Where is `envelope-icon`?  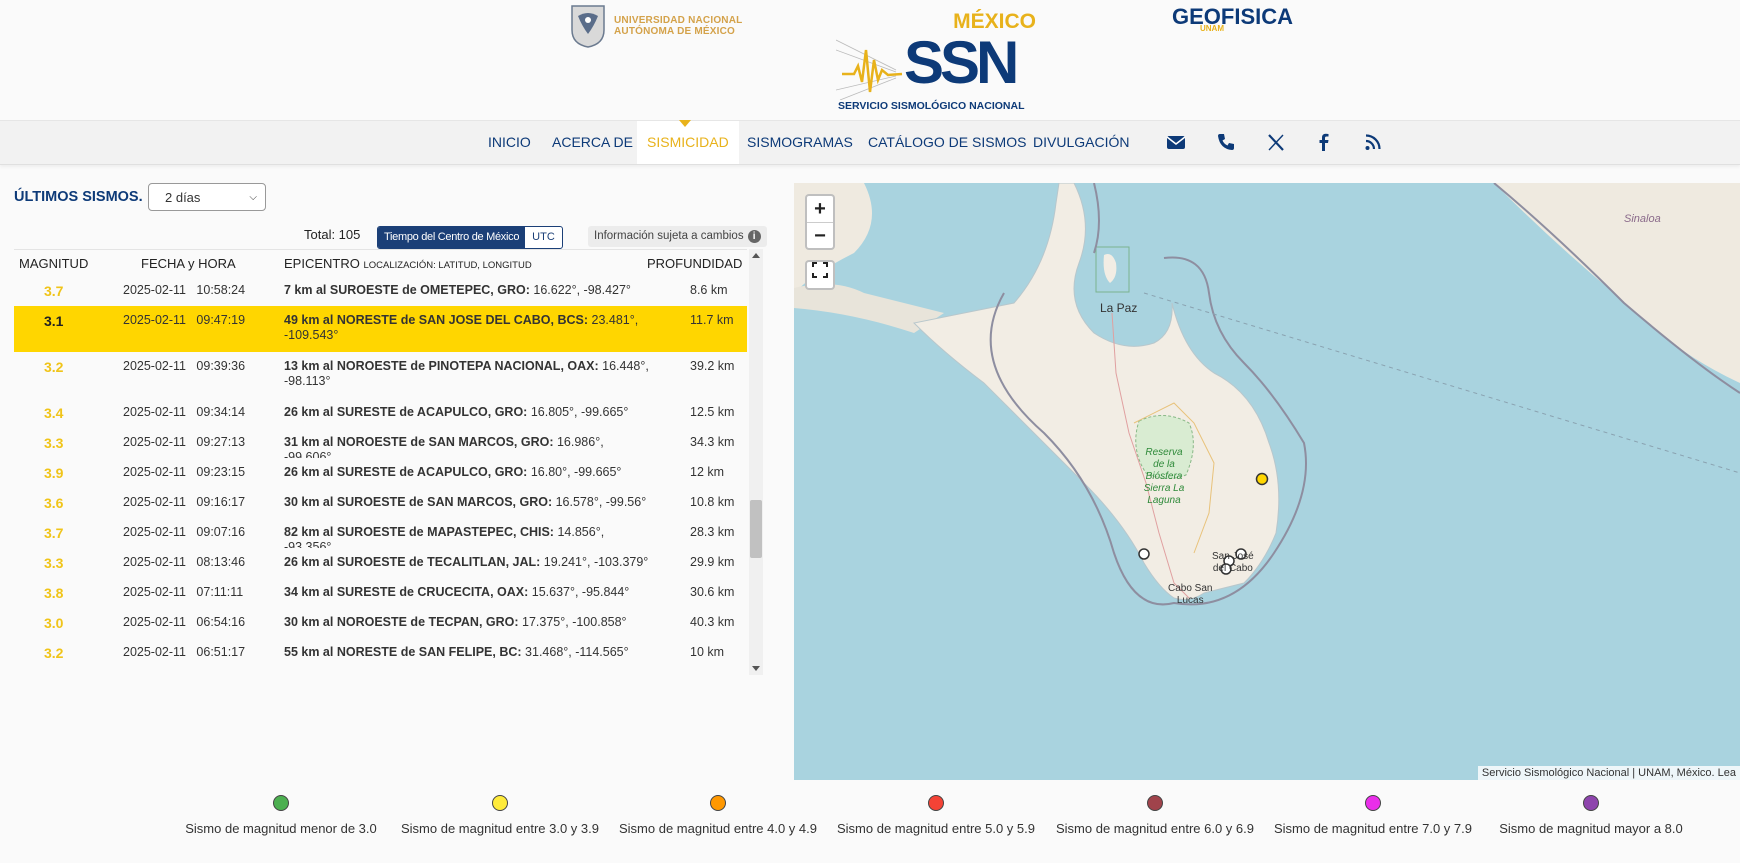 envelope-icon is located at coordinates (1176, 142).